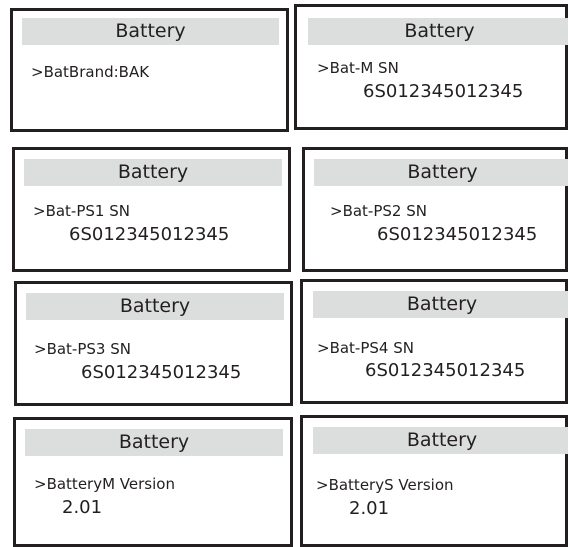 Image resolution: width=568 pixels, height=547 pixels. I want to click on bat-ps4-sn-label: >Bat-PS4 SN, so click(365, 348).